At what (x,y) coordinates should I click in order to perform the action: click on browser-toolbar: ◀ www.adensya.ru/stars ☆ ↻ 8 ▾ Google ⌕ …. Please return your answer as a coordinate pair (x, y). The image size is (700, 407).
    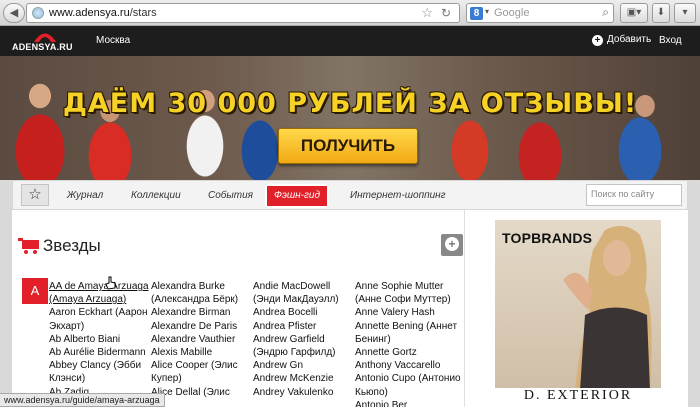
    Looking at the image, I should click on (350, 13).